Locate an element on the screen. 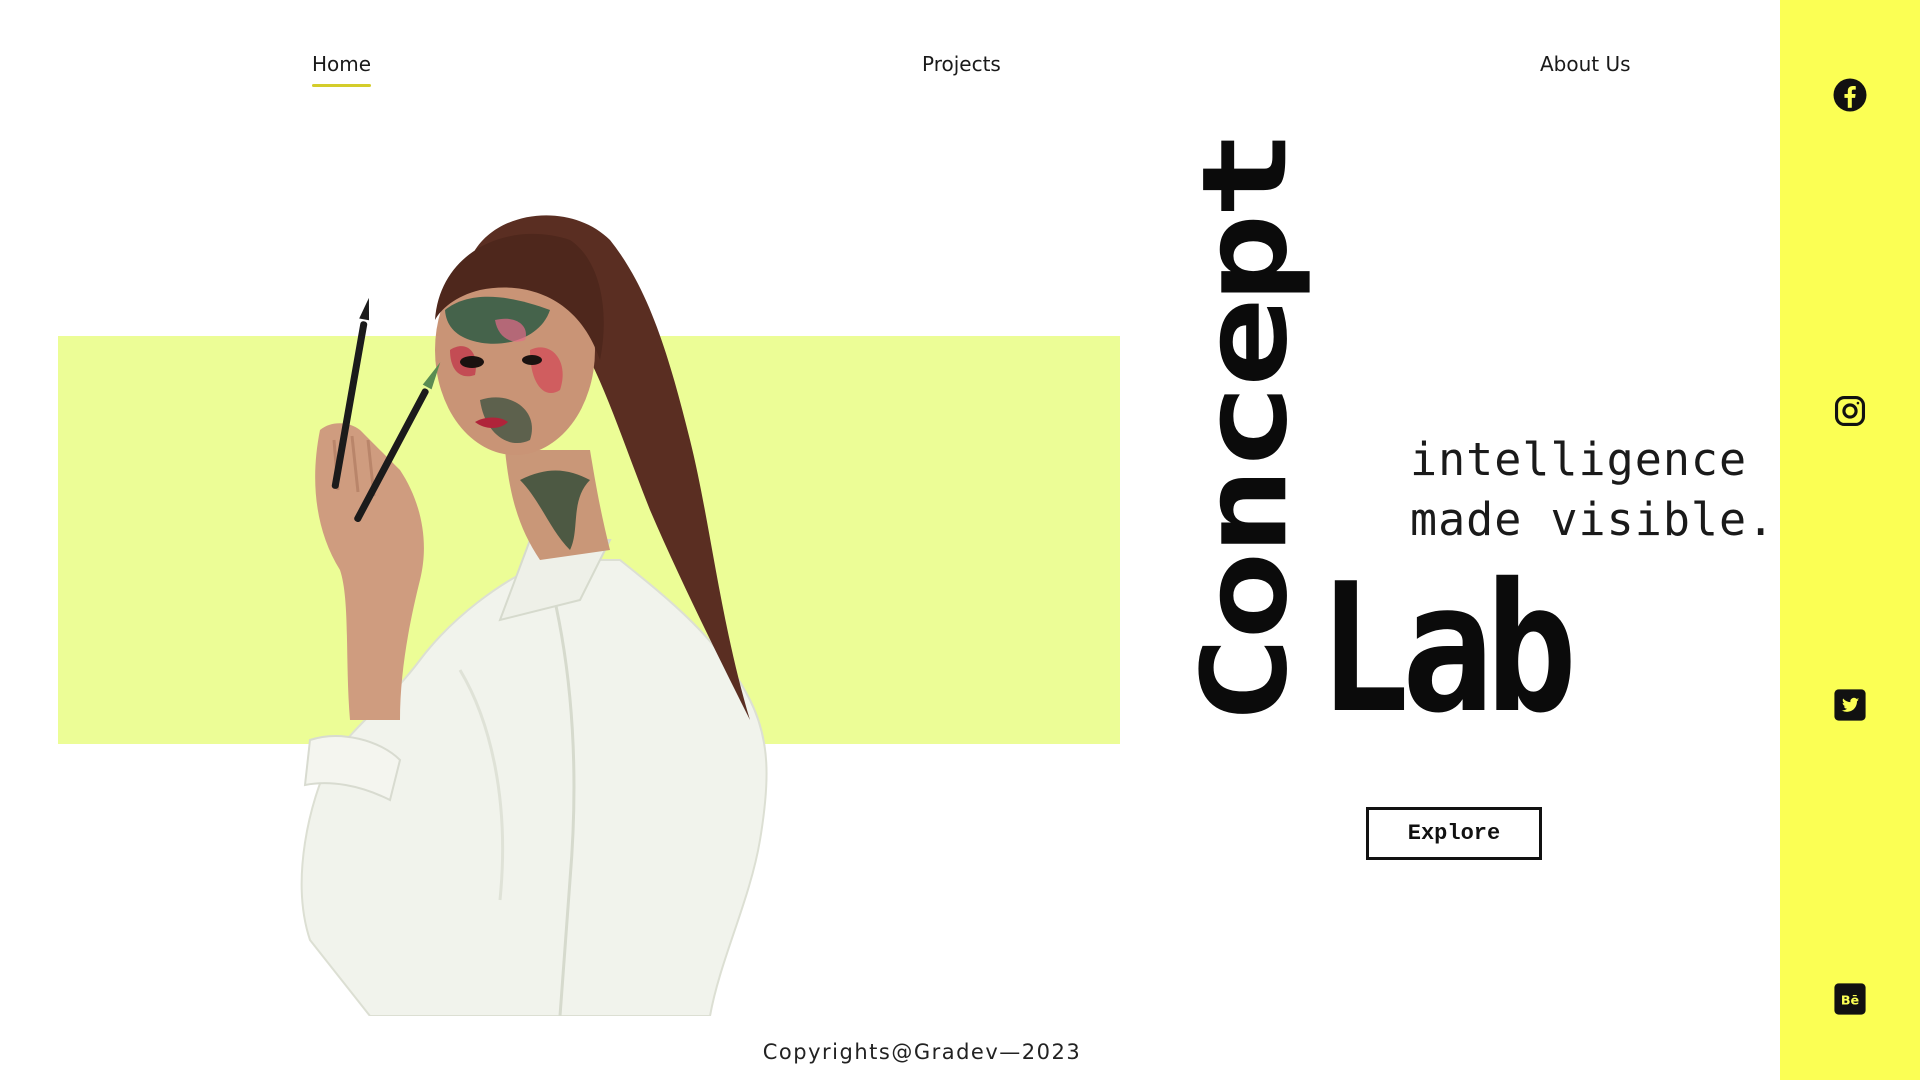 The width and height of the screenshot is (1920, 1080). nav-projects-label: Projects is located at coordinates (961, 64).